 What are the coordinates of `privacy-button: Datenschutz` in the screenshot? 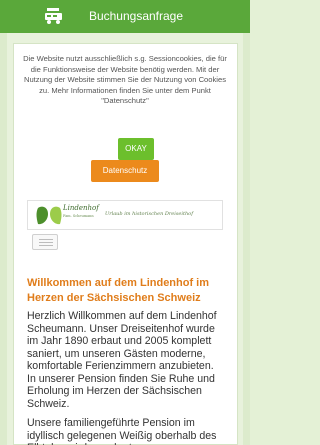 It's located at (125, 171).